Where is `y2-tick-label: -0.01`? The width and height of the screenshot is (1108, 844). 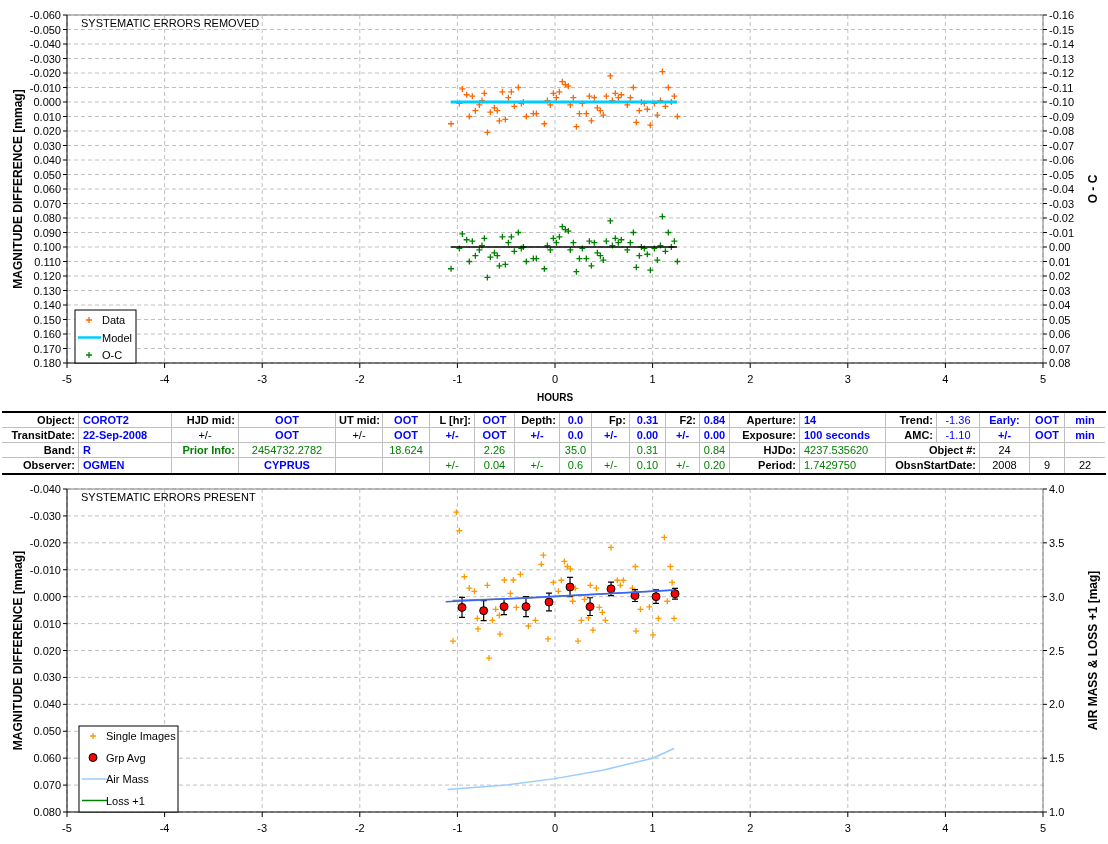 y2-tick-label: -0.01 is located at coordinates (1062, 232).